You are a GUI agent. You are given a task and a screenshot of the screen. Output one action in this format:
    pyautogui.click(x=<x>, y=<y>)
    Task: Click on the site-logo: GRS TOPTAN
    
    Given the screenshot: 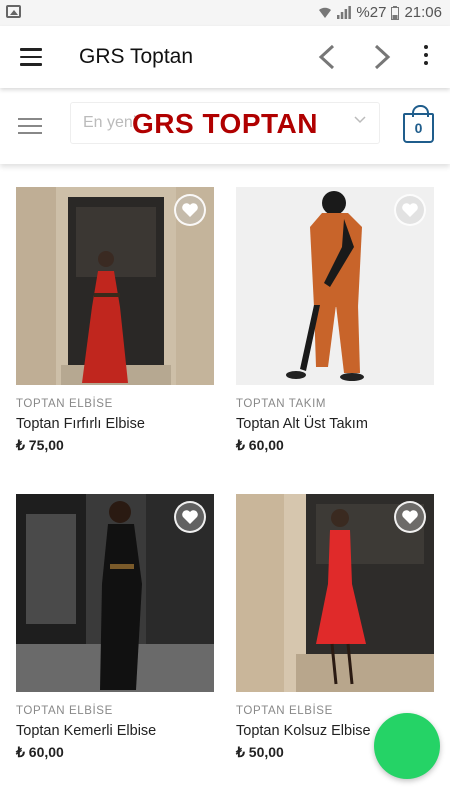 What is the action you would take?
    pyautogui.click(x=225, y=124)
    